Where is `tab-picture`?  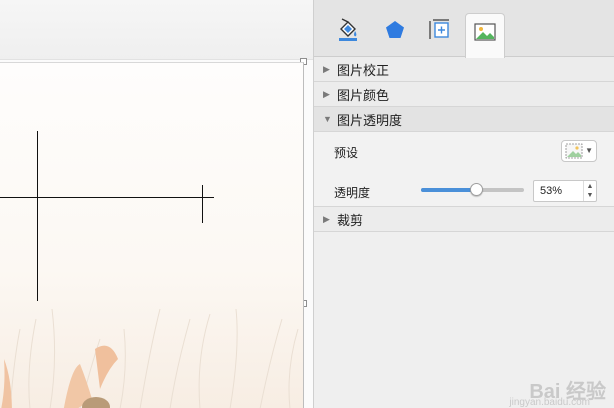 tab-picture is located at coordinates (485, 35).